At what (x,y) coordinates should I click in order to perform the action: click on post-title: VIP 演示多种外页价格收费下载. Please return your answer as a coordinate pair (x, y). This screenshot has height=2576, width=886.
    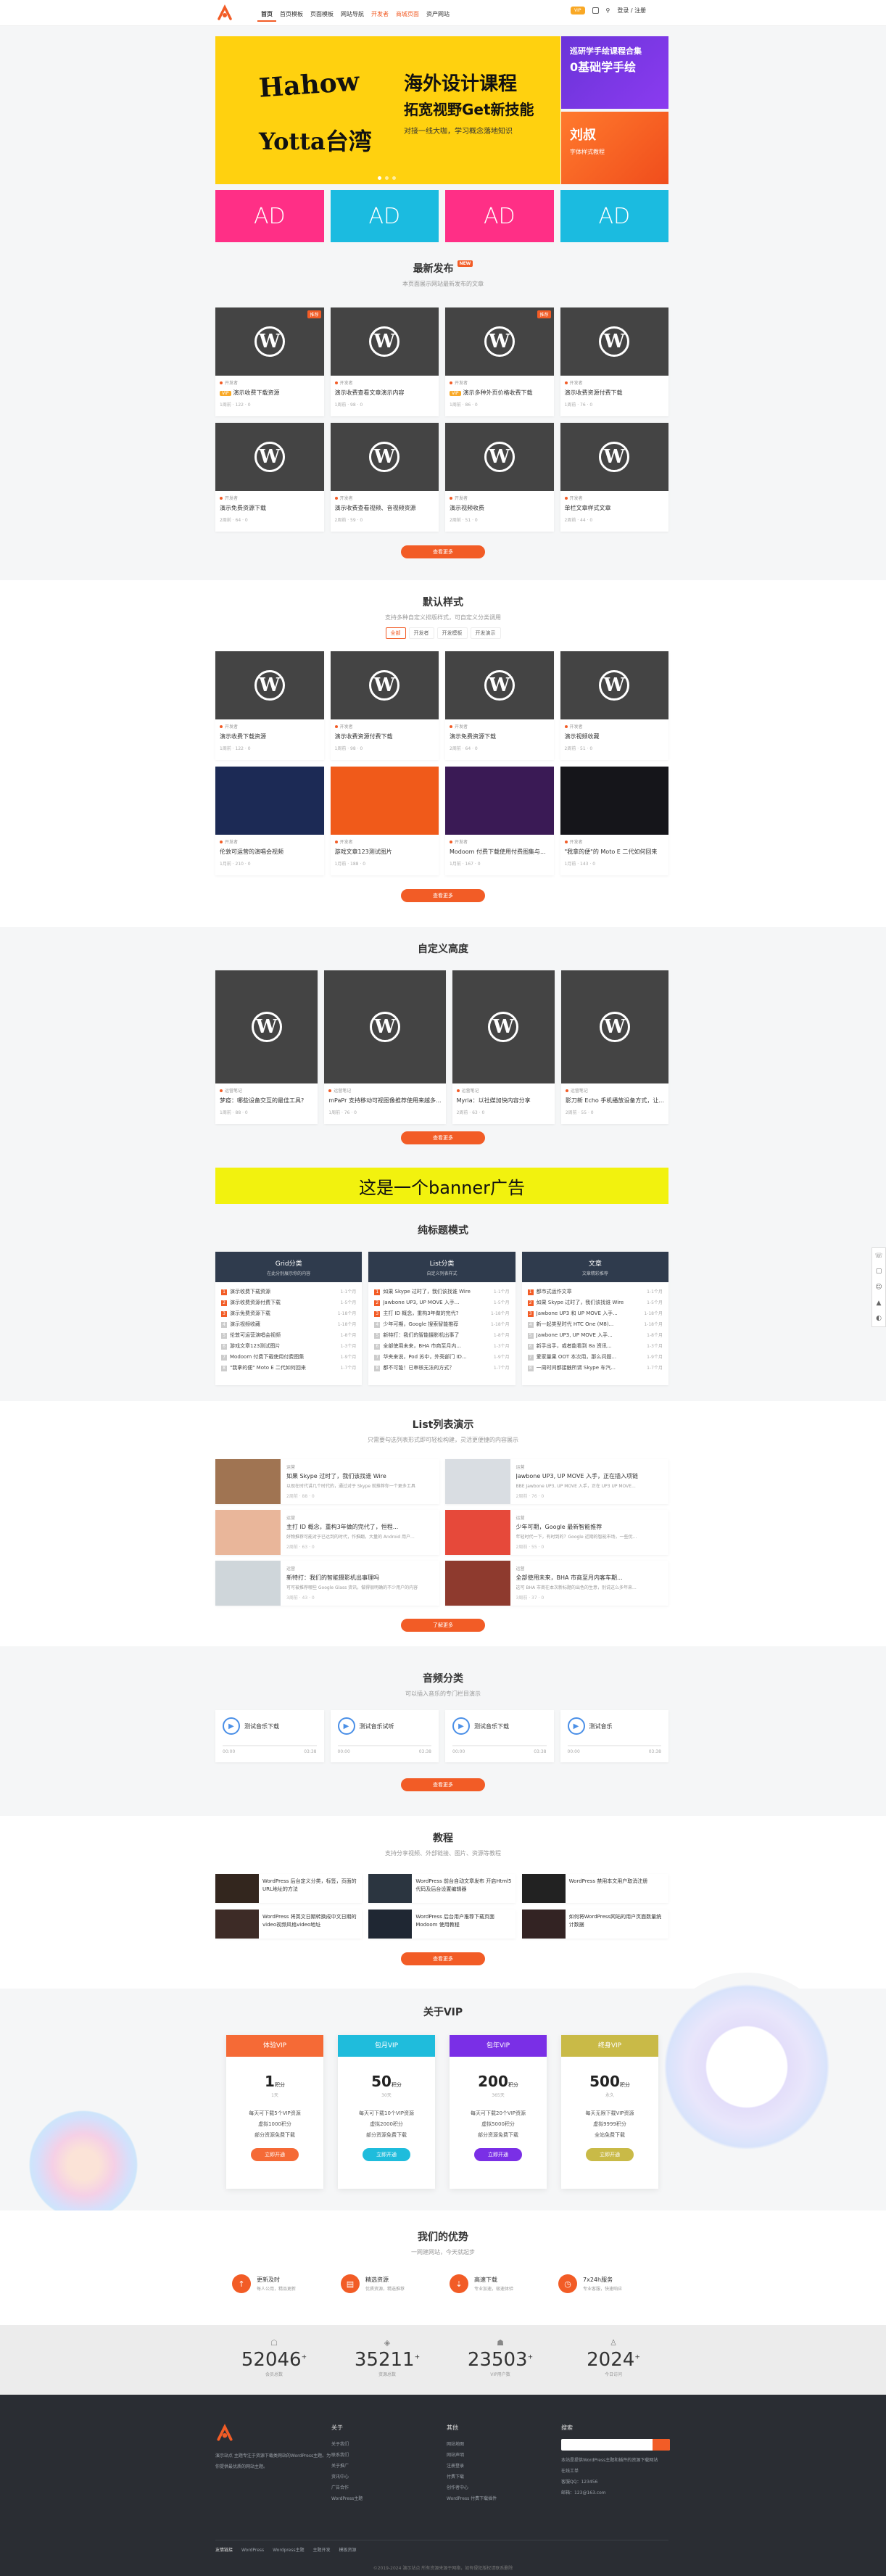
    Looking at the image, I should click on (499, 391).